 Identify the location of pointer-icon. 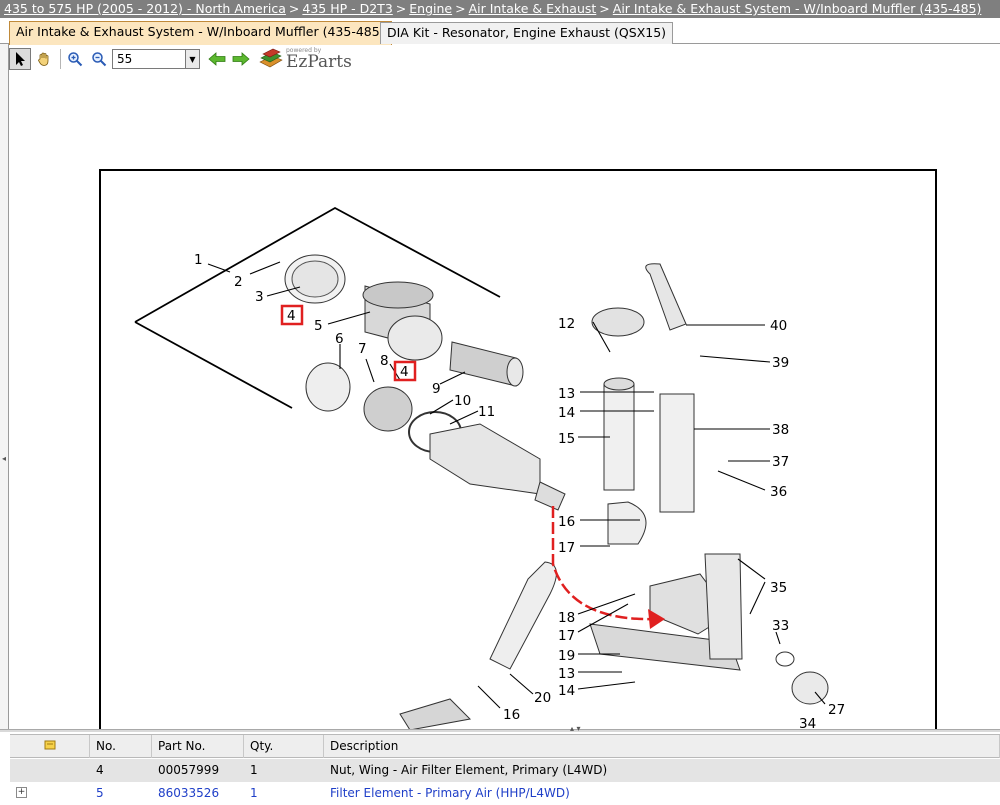
(20, 59).